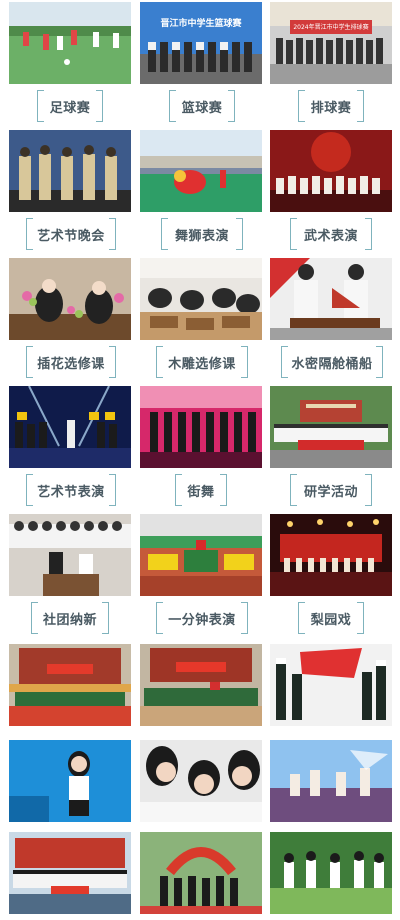 The height and width of the screenshot is (920, 400). Describe the element at coordinates (331, 555) in the screenshot. I see `photo-liyuan-opera` at that location.